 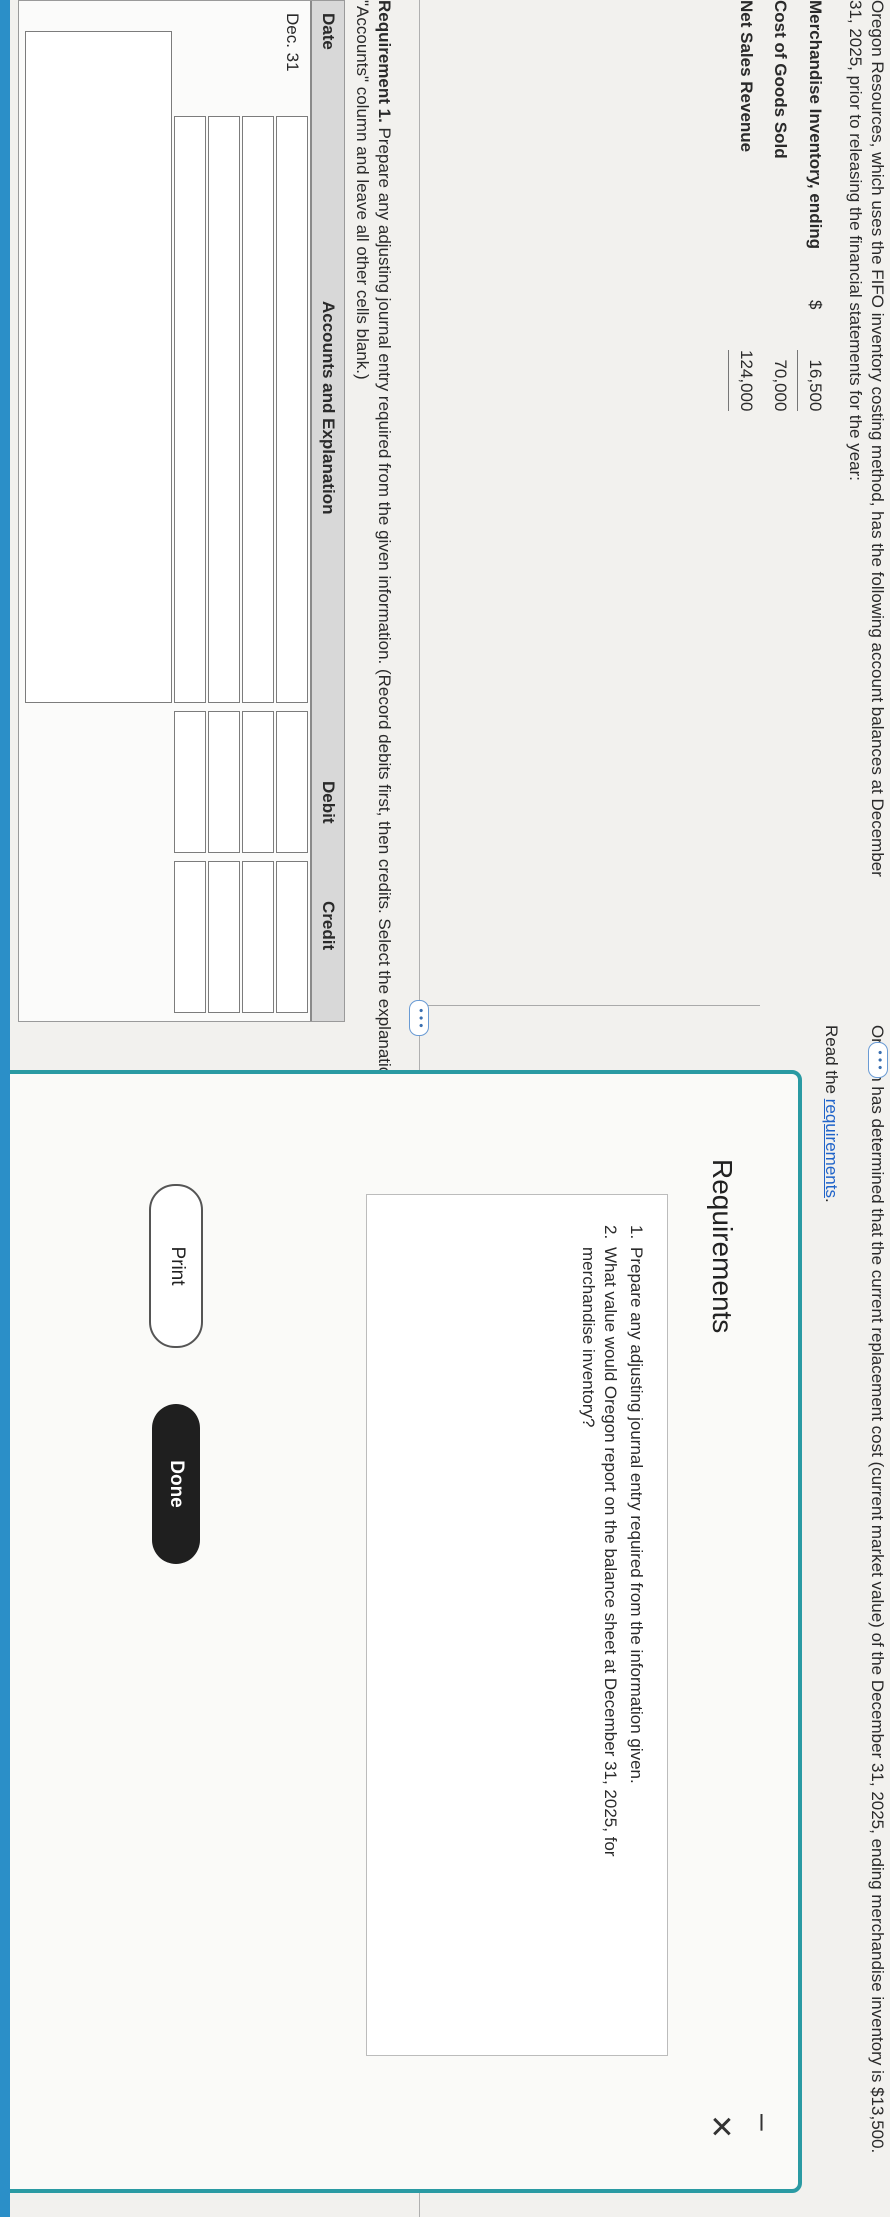 What do you see at coordinates (831, 1148) in the screenshot?
I see `requirements-link: requirements` at bounding box center [831, 1148].